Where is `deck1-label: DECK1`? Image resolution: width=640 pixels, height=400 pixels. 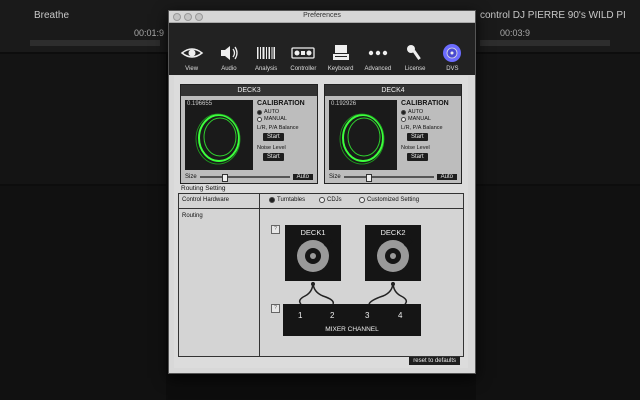
deck1-label: DECK1 is located at coordinates (313, 232).